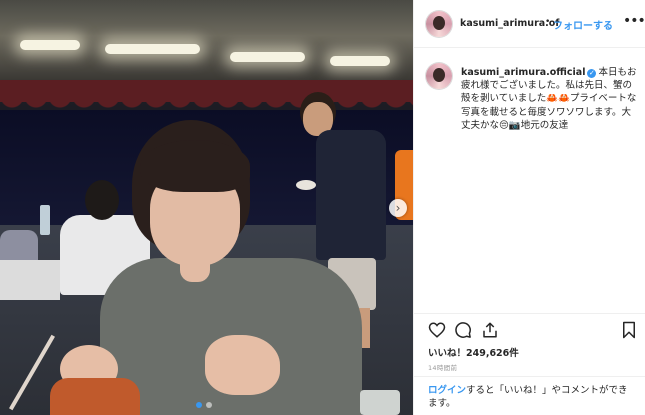  I want to click on carousel-dot-active, so click(199, 405).